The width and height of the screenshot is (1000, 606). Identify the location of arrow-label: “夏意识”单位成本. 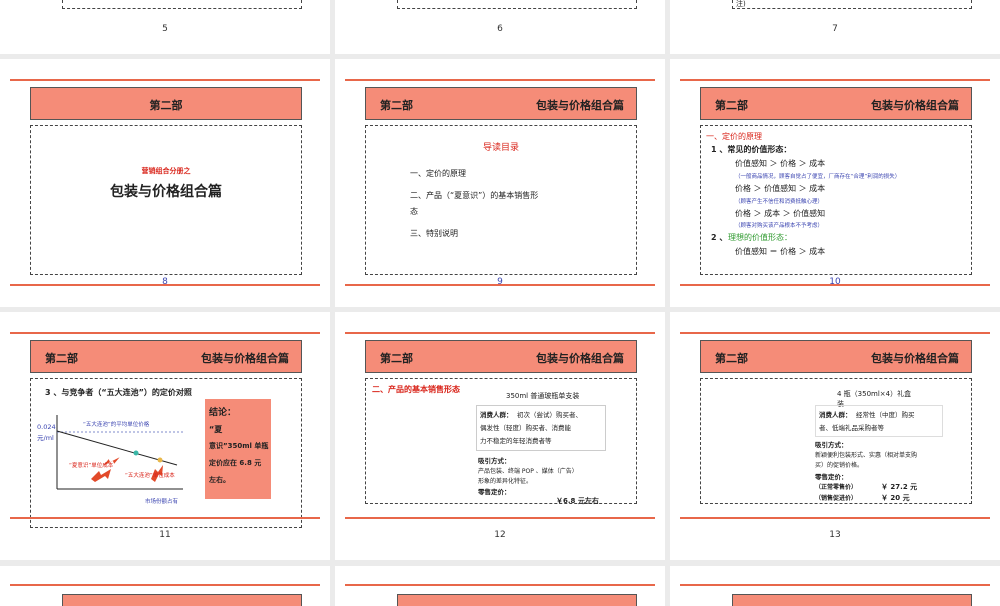
(91, 466).